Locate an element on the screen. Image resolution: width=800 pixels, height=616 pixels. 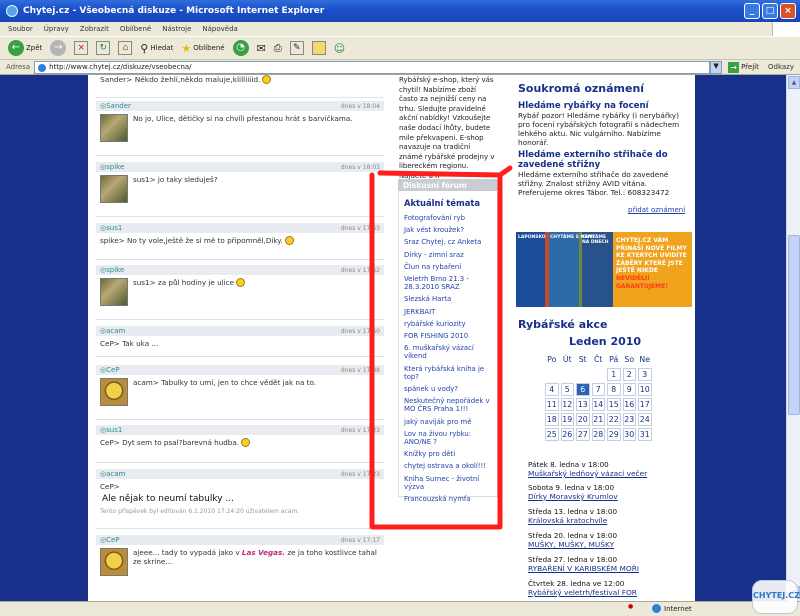
event-link: Rybářský veletrh/festival FOR is located at coordinates (610, 592).